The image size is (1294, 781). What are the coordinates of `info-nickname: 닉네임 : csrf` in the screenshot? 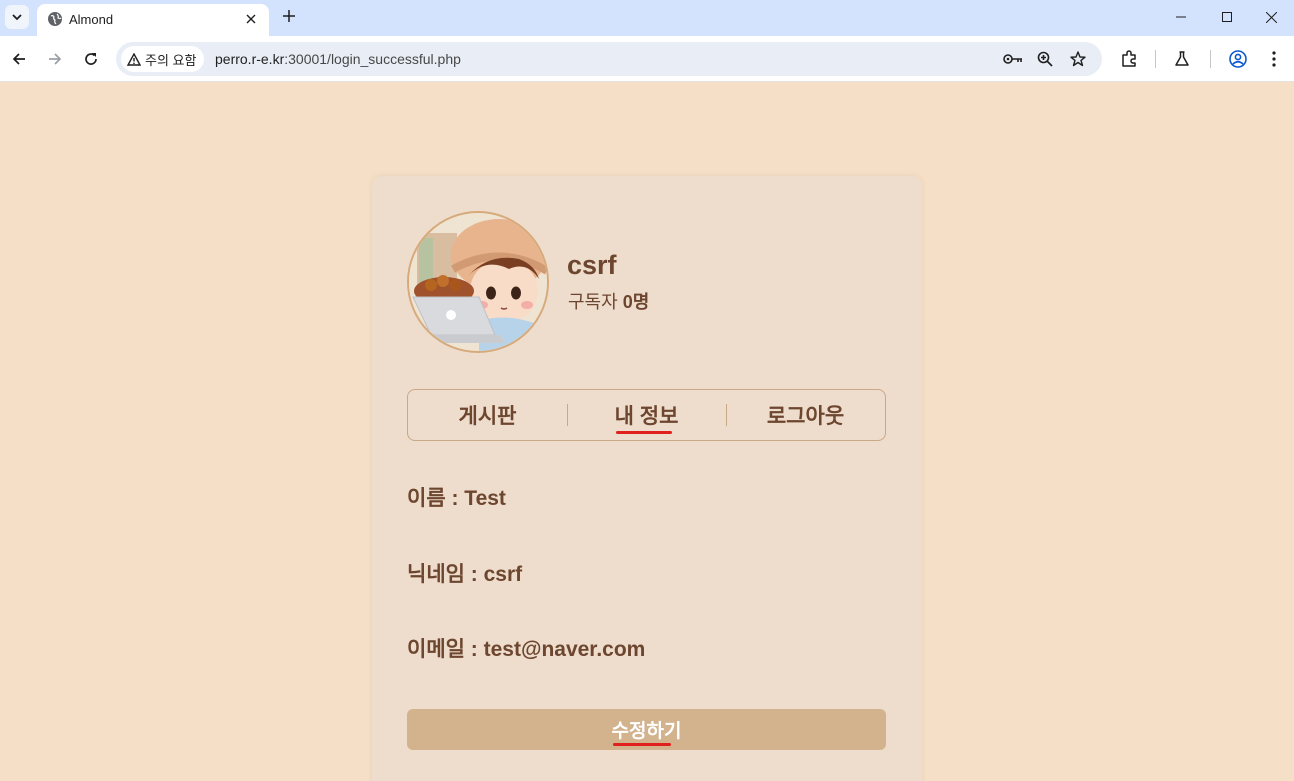 It's located at (465, 574).